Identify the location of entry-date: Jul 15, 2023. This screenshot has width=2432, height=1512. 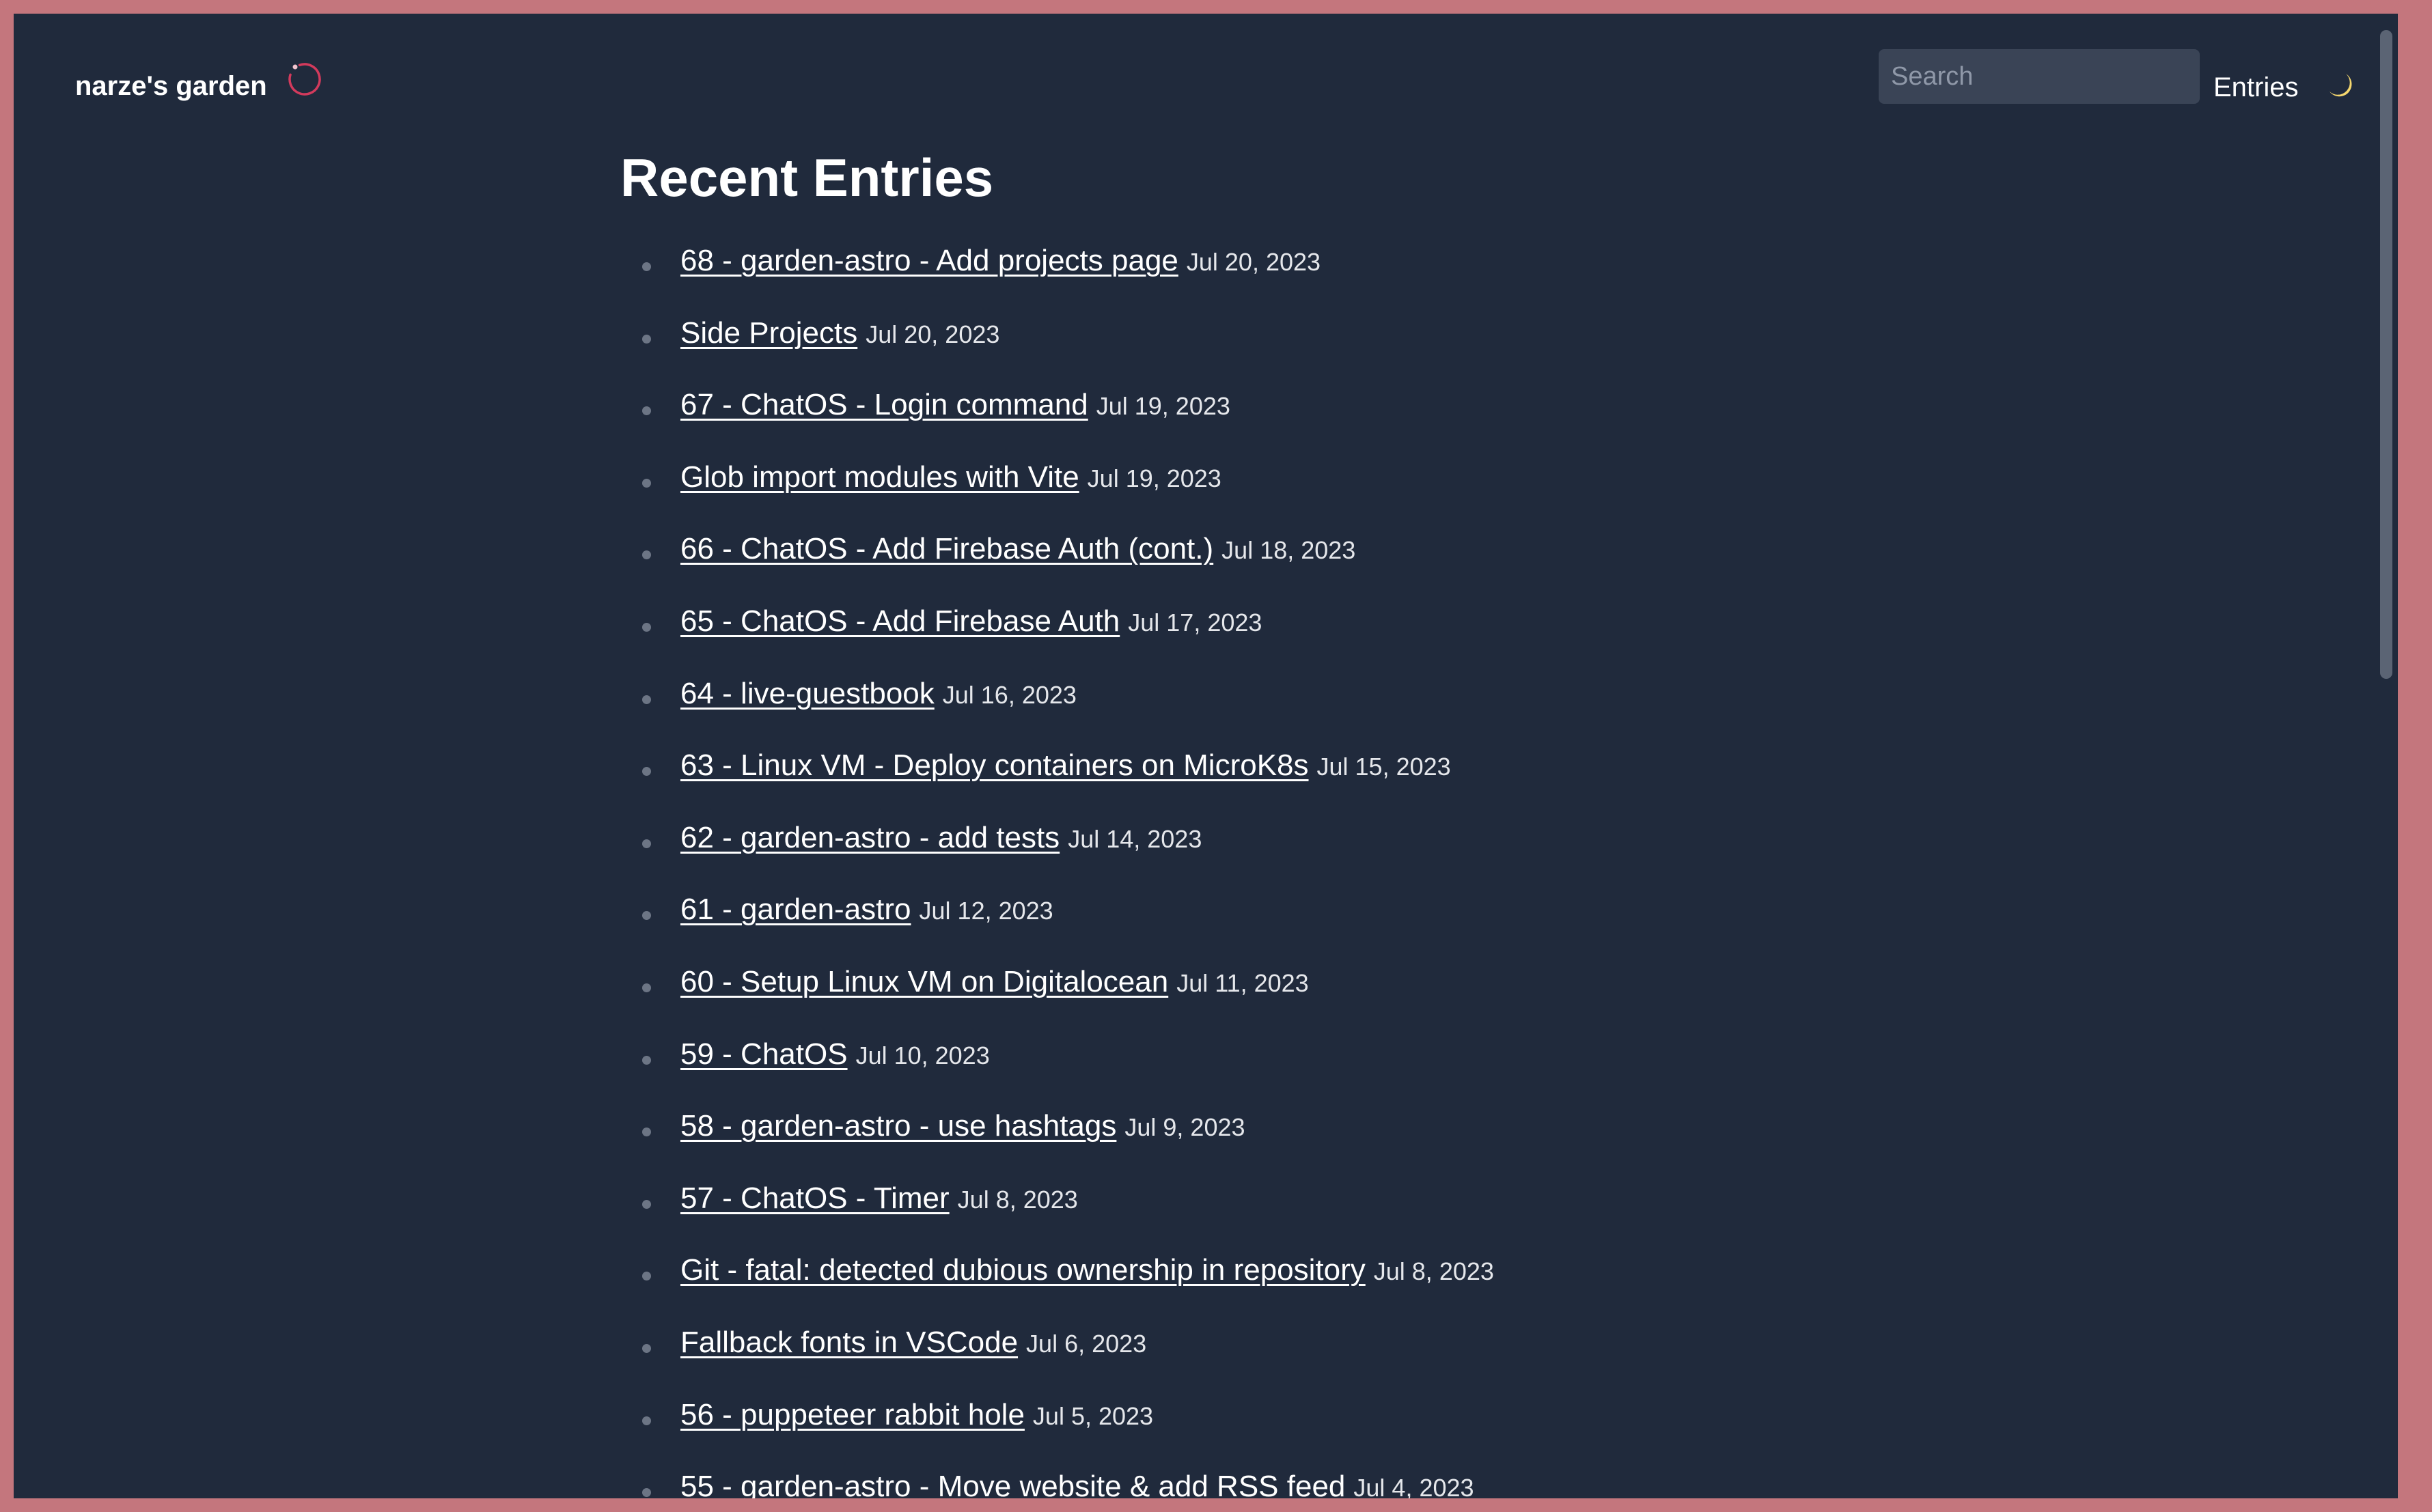
(1384, 767).